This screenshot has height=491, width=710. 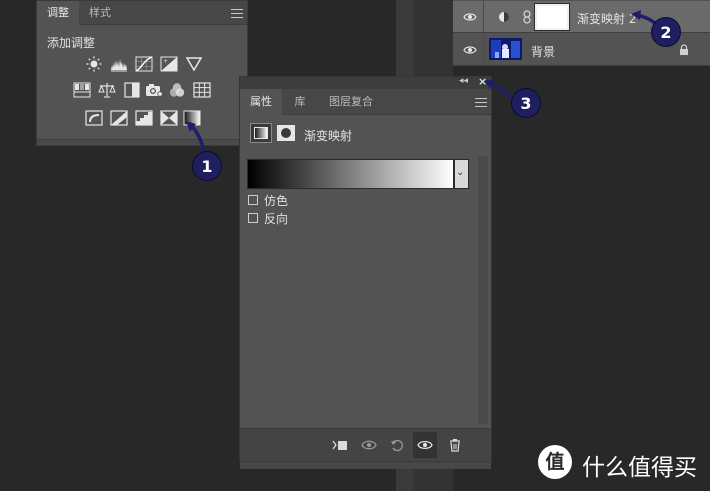 I want to click on layer-name: 背景, so click(x=543, y=51).